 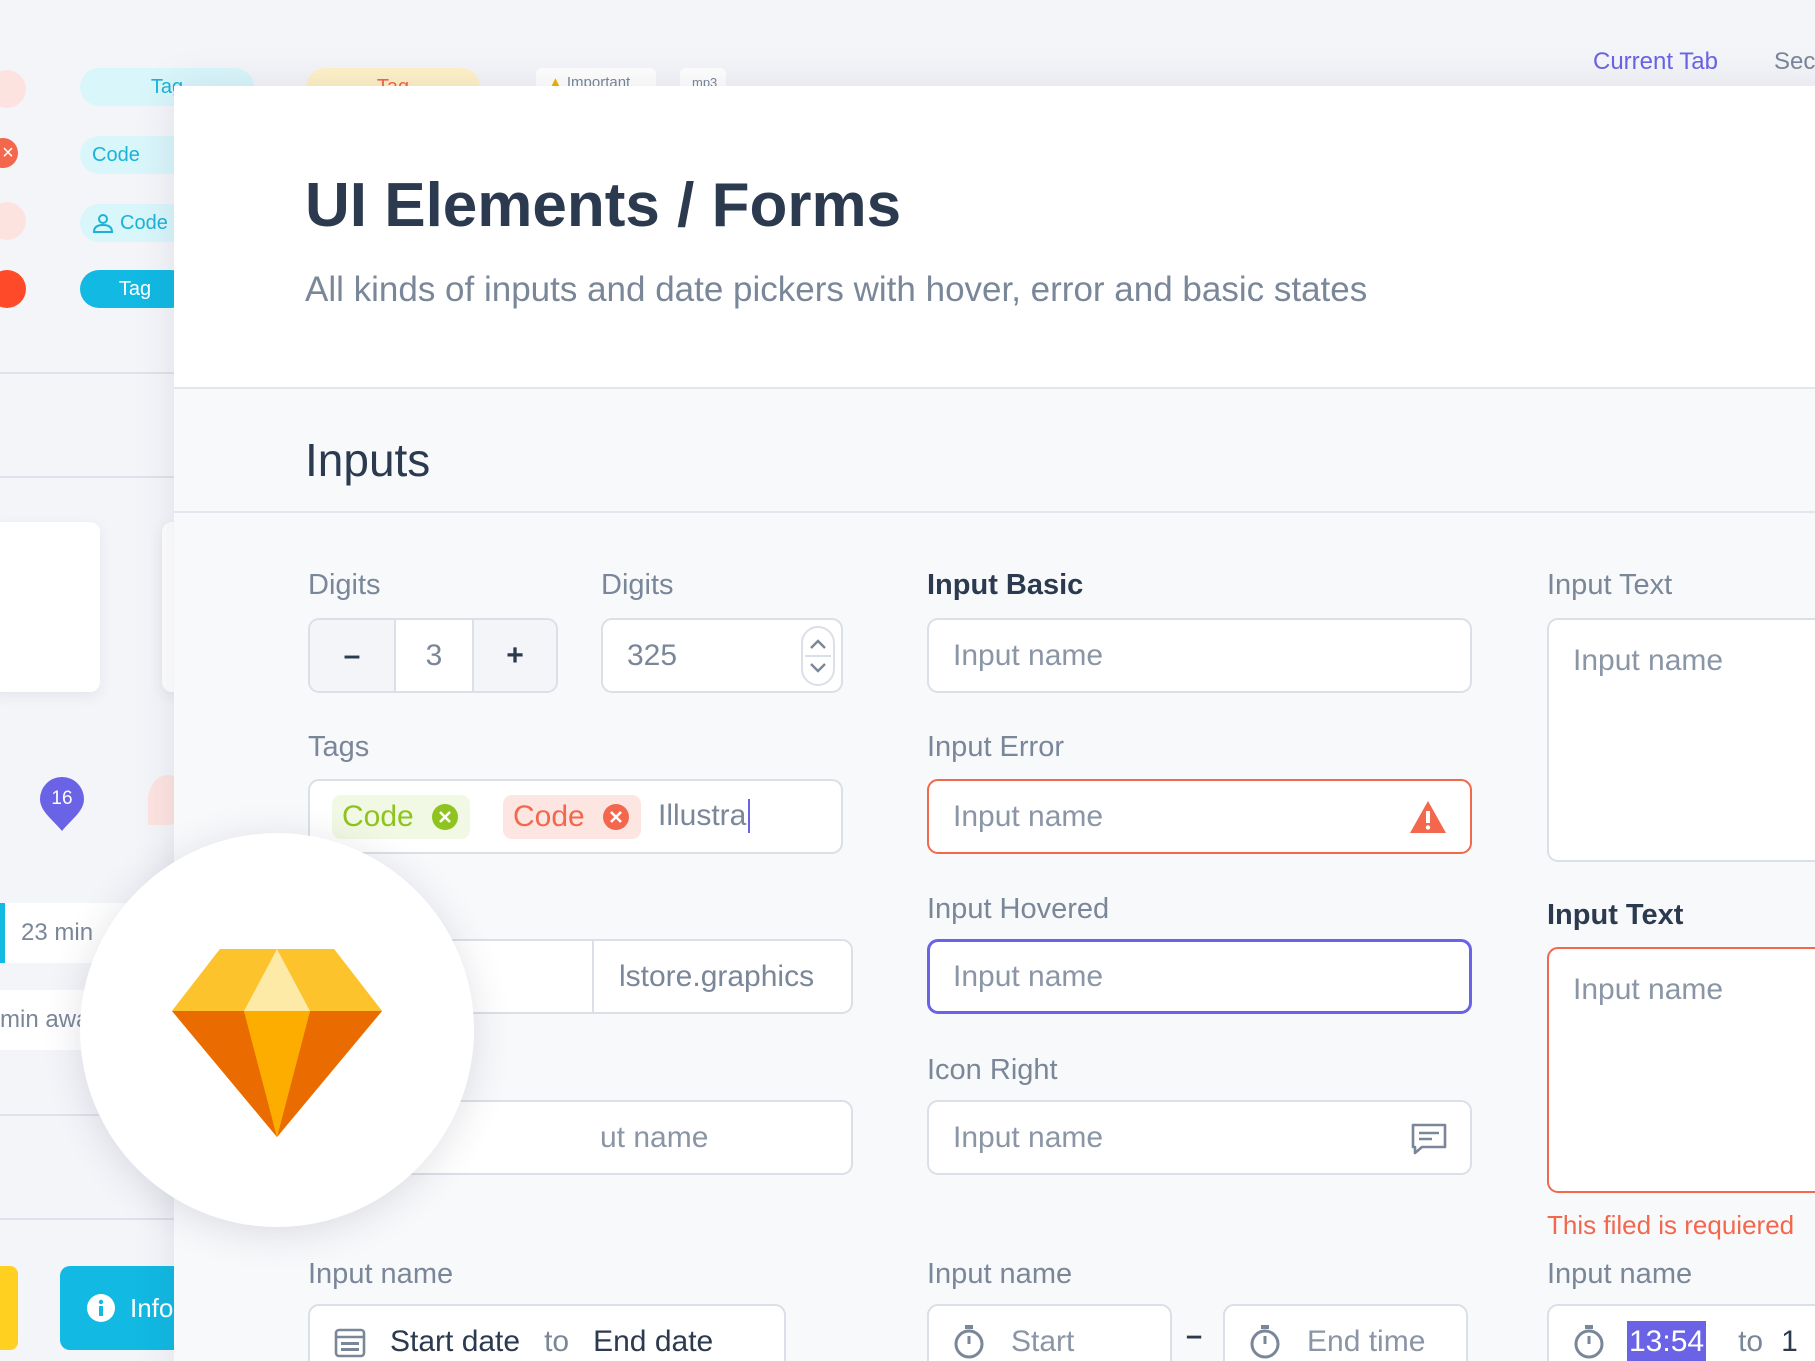 I want to click on input-text-error-label: Input Text, so click(x=1615, y=915).